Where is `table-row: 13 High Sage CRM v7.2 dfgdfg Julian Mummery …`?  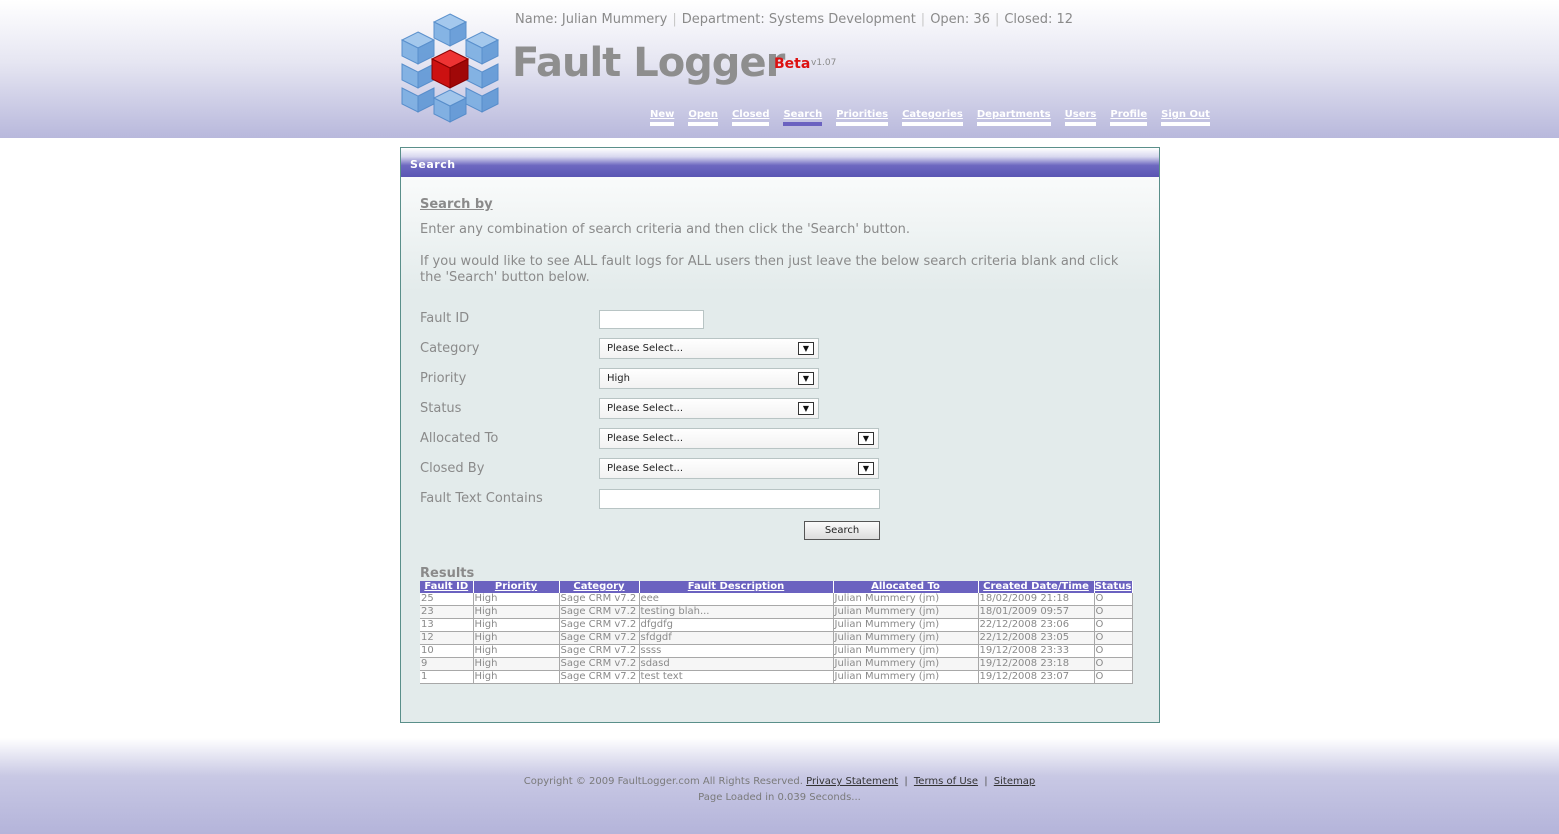 table-row: 13 High Sage CRM v7.2 dfgdfg Julian Mummery … is located at coordinates (776, 625).